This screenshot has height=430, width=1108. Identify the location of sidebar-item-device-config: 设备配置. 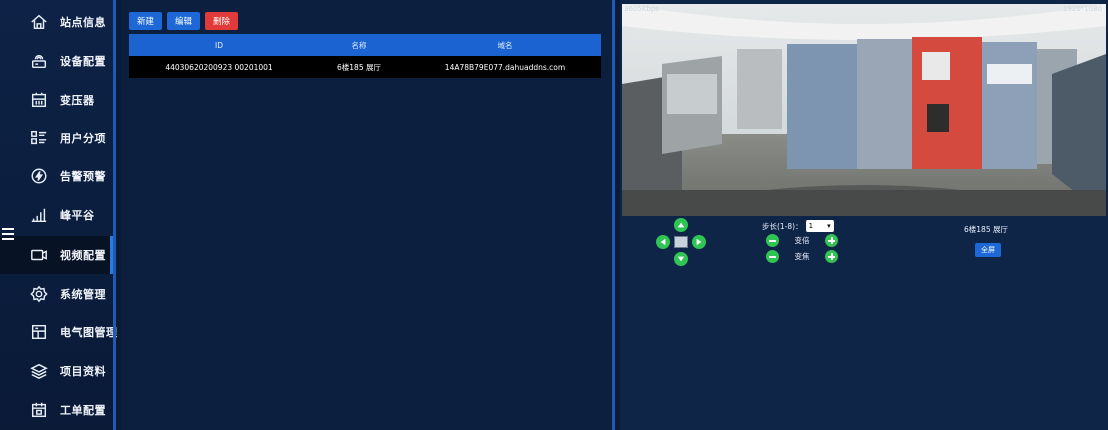
(56, 61).